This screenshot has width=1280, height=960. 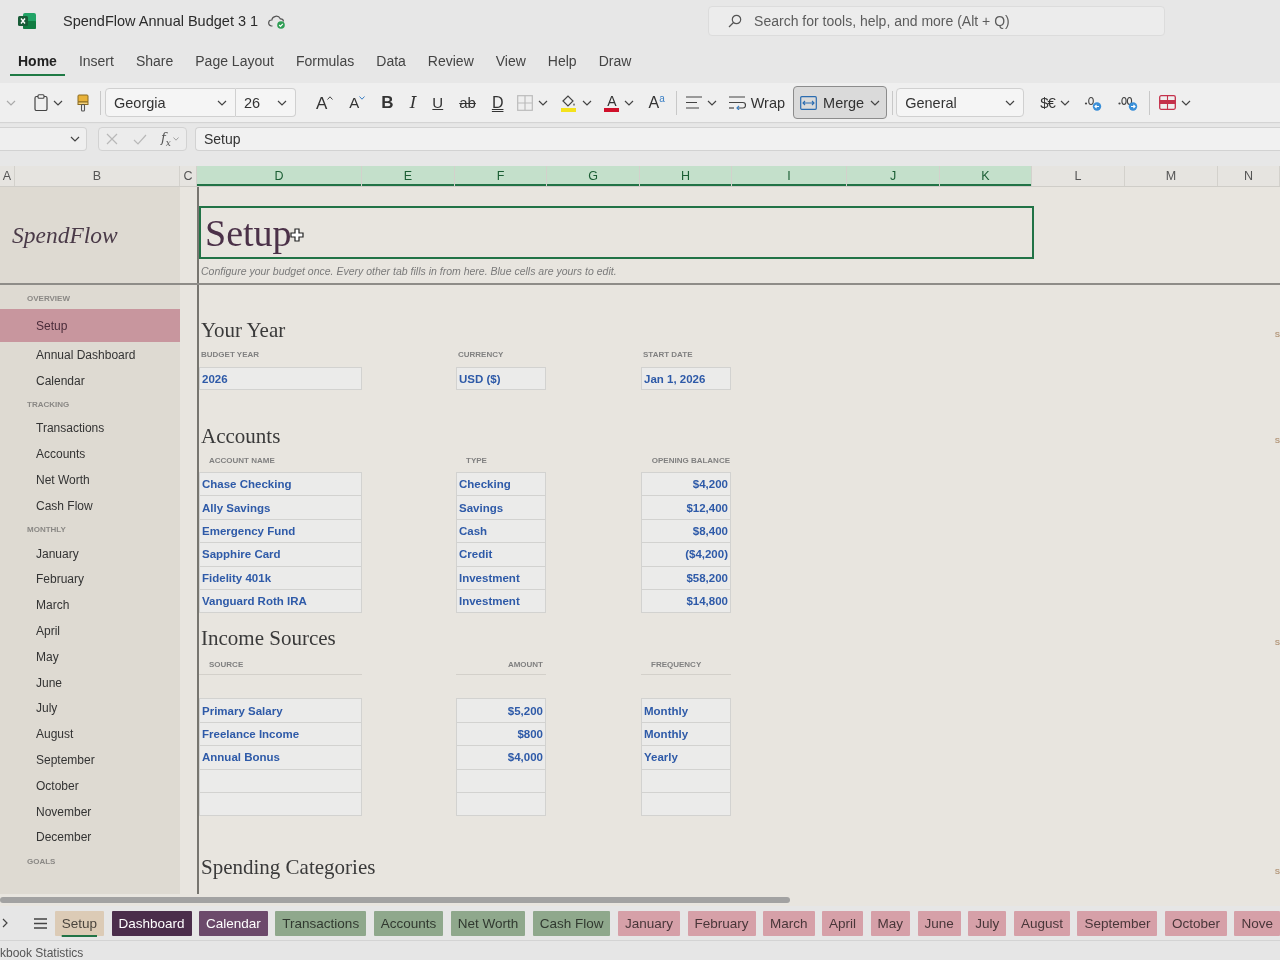 What do you see at coordinates (789, 923) in the screenshot?
I see `sheet-tab: March` at bounding box center [789, 923].